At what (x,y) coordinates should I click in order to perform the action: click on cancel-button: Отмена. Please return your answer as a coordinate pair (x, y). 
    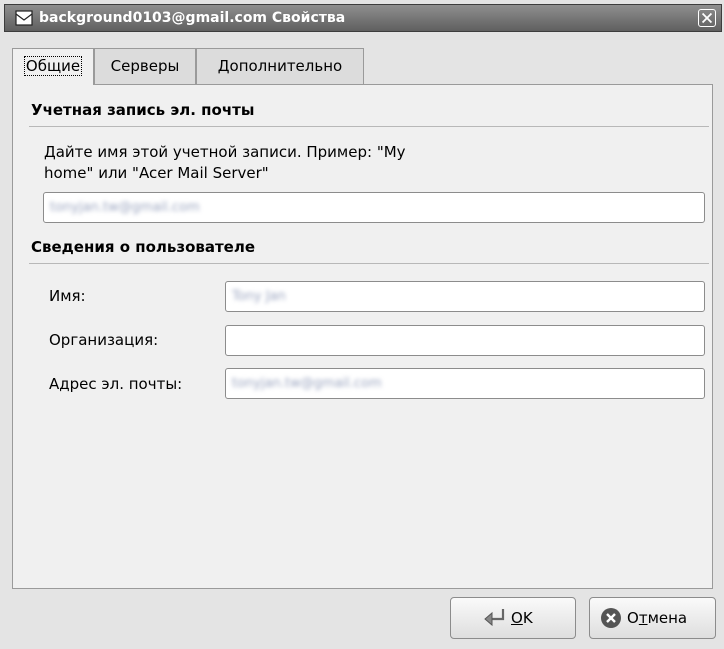
    Looking at the image, I should click on (652, 618).